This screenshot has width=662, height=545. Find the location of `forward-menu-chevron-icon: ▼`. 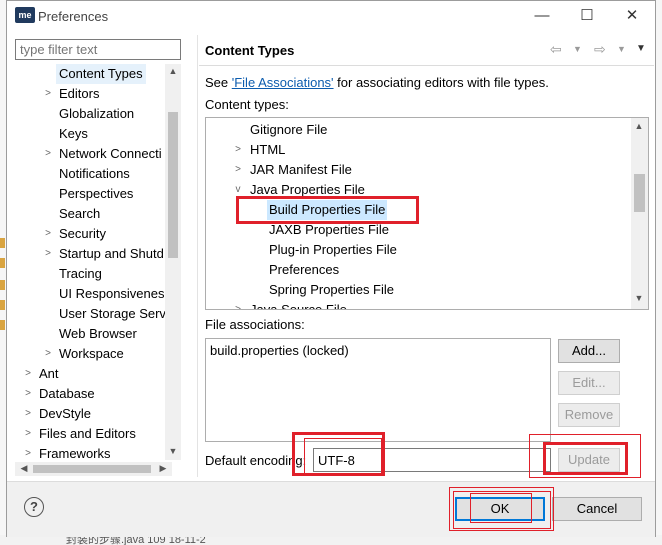

forward-menu-chevron-icon: ▼ is located at coordinates (621, 49).